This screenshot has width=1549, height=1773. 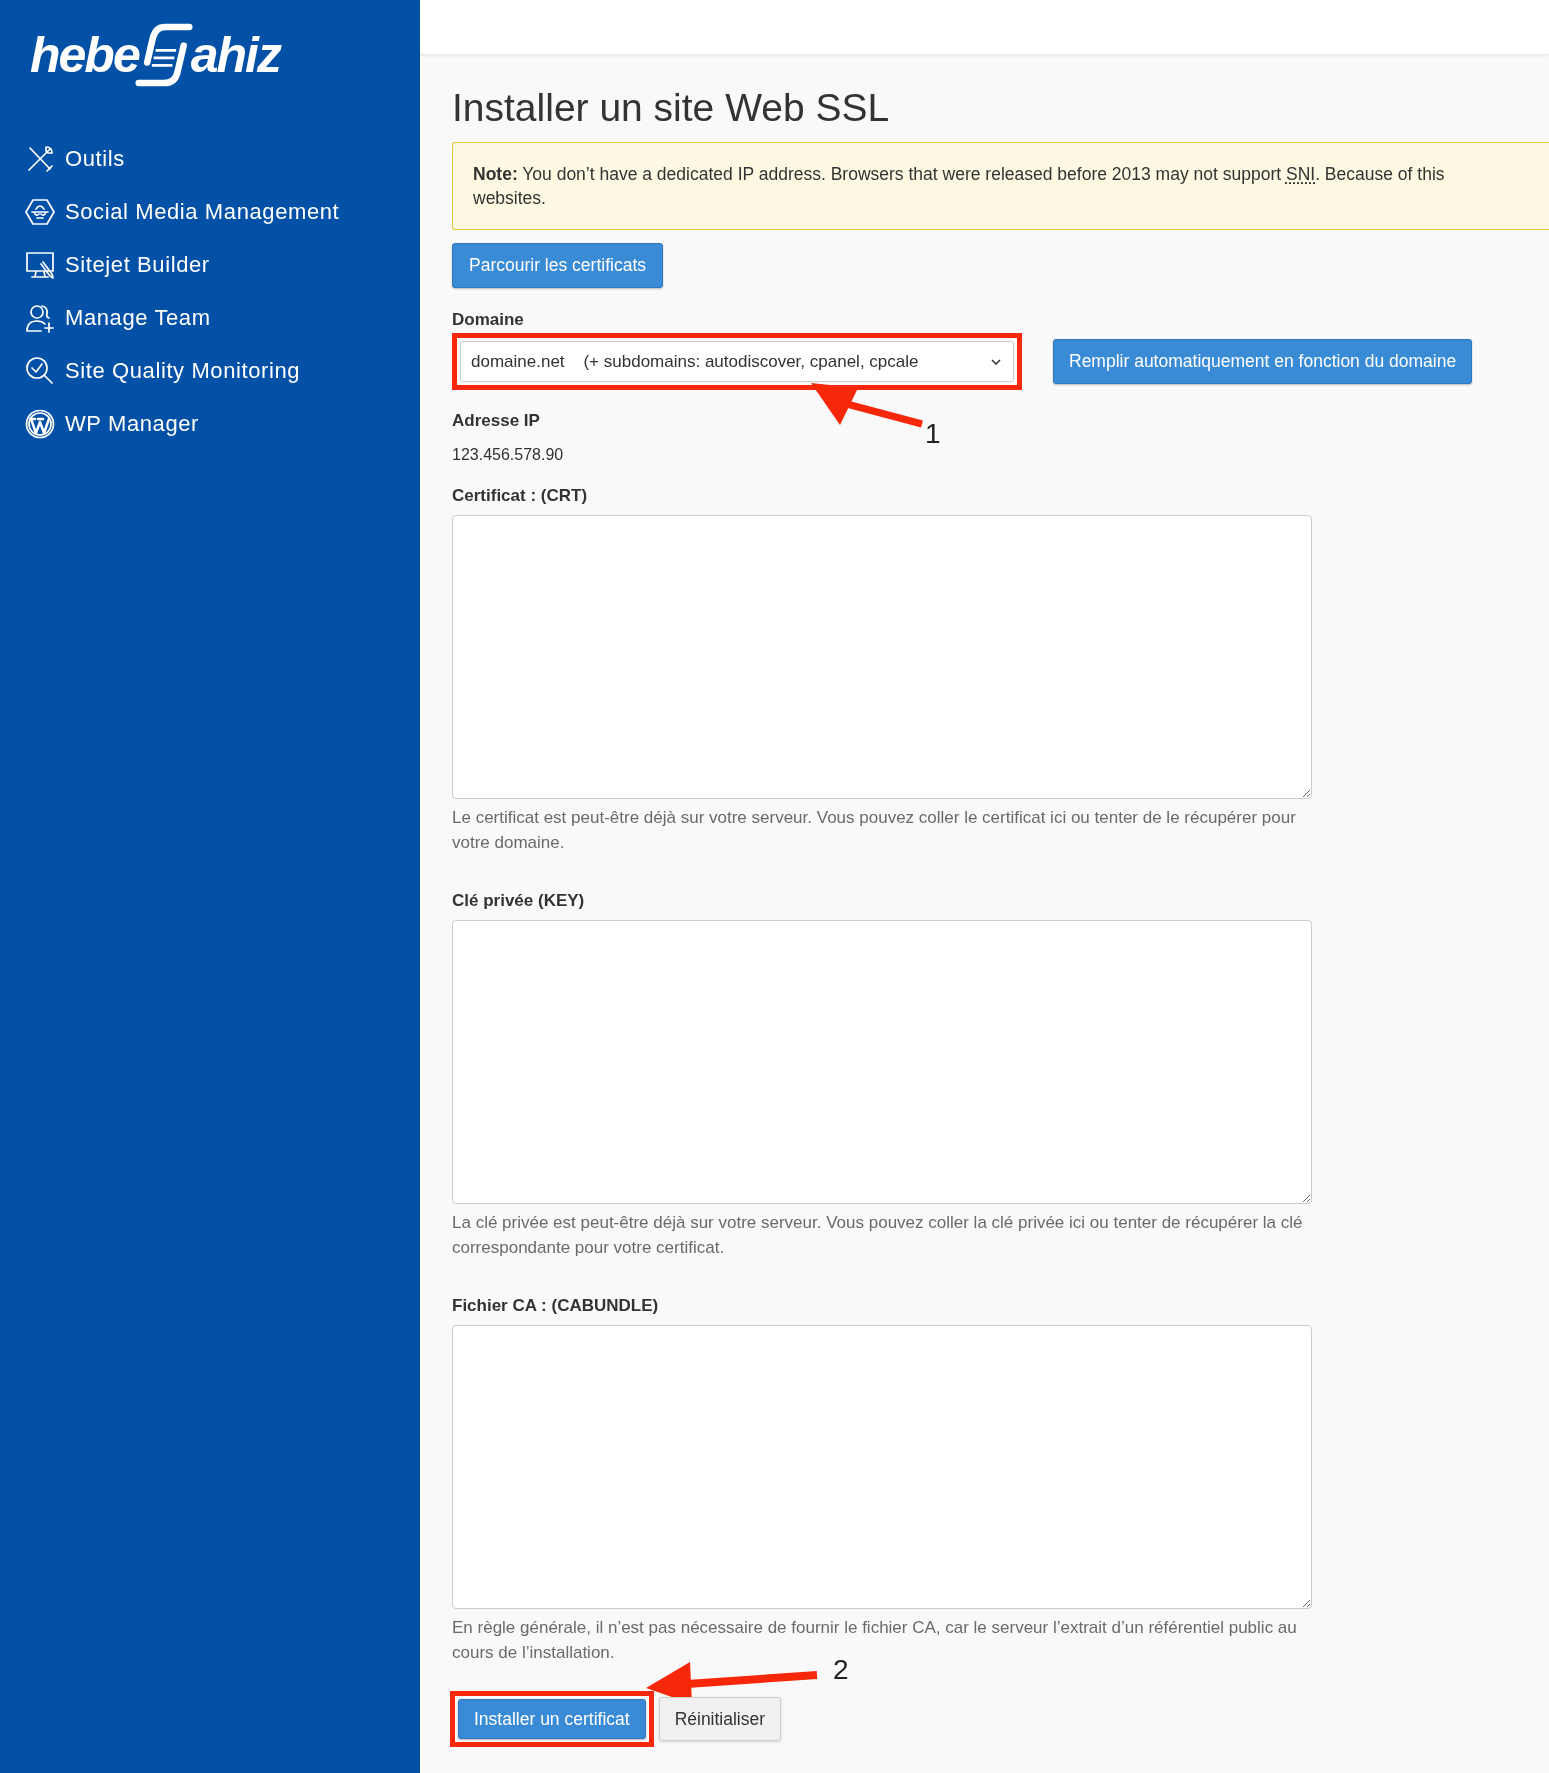 What do you see at coordinates (40, 423) in the screenshot?
I see `w-circle-icon` at bounding box center [40, 423].